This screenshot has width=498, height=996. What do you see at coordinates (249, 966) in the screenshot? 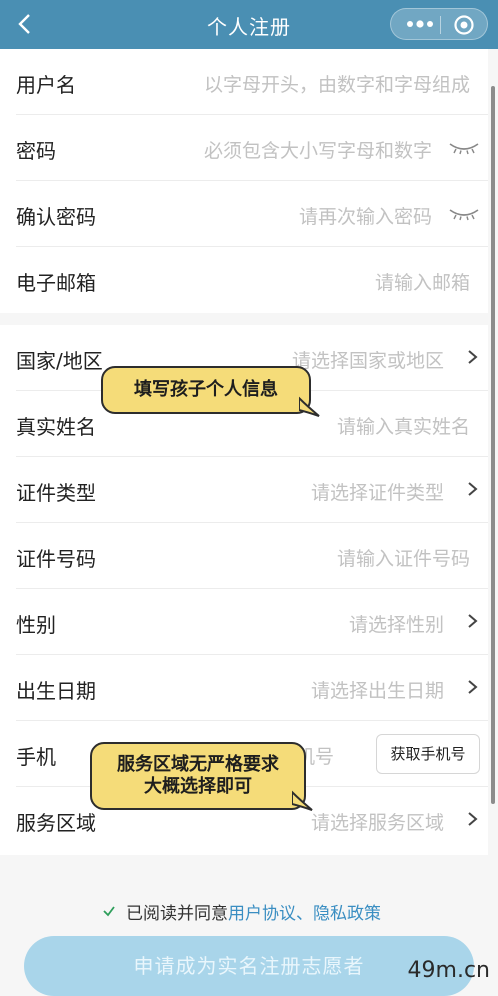
I see `submit-button: 申请成为实名注册志愿者` at bounding box center [249, 966].